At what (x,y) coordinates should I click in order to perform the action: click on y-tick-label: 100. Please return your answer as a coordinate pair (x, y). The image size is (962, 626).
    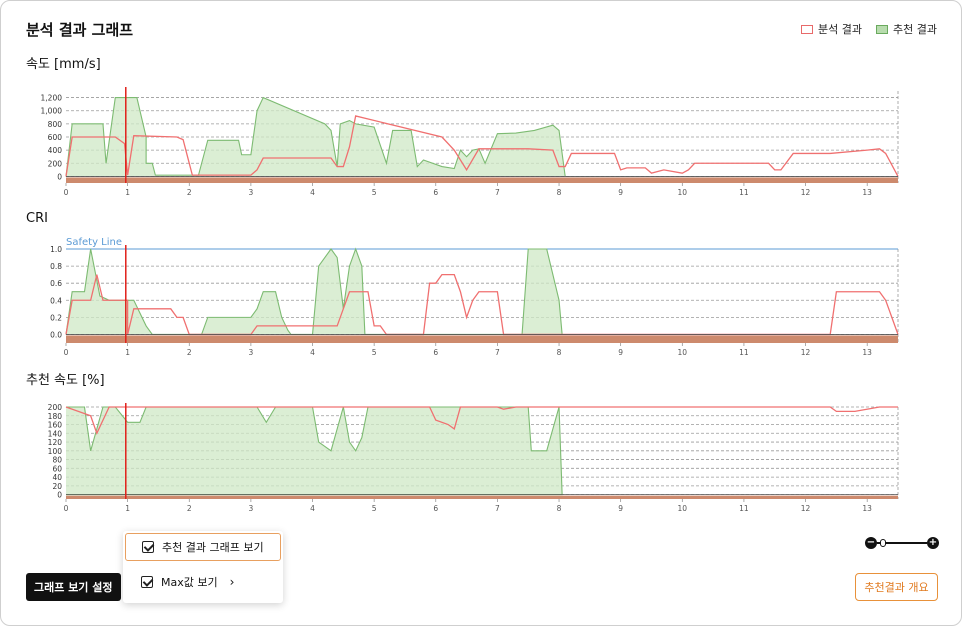
    Looking at the image, I should click on (55, 451).